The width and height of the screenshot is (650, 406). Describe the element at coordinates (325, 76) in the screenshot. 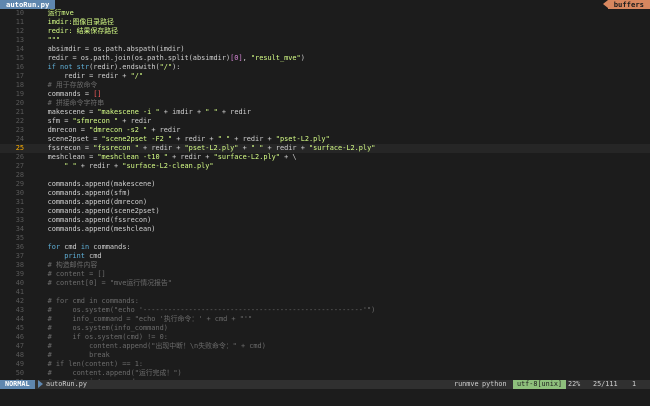

I see `code-line: 17 redir = redir + "/"` at that location.